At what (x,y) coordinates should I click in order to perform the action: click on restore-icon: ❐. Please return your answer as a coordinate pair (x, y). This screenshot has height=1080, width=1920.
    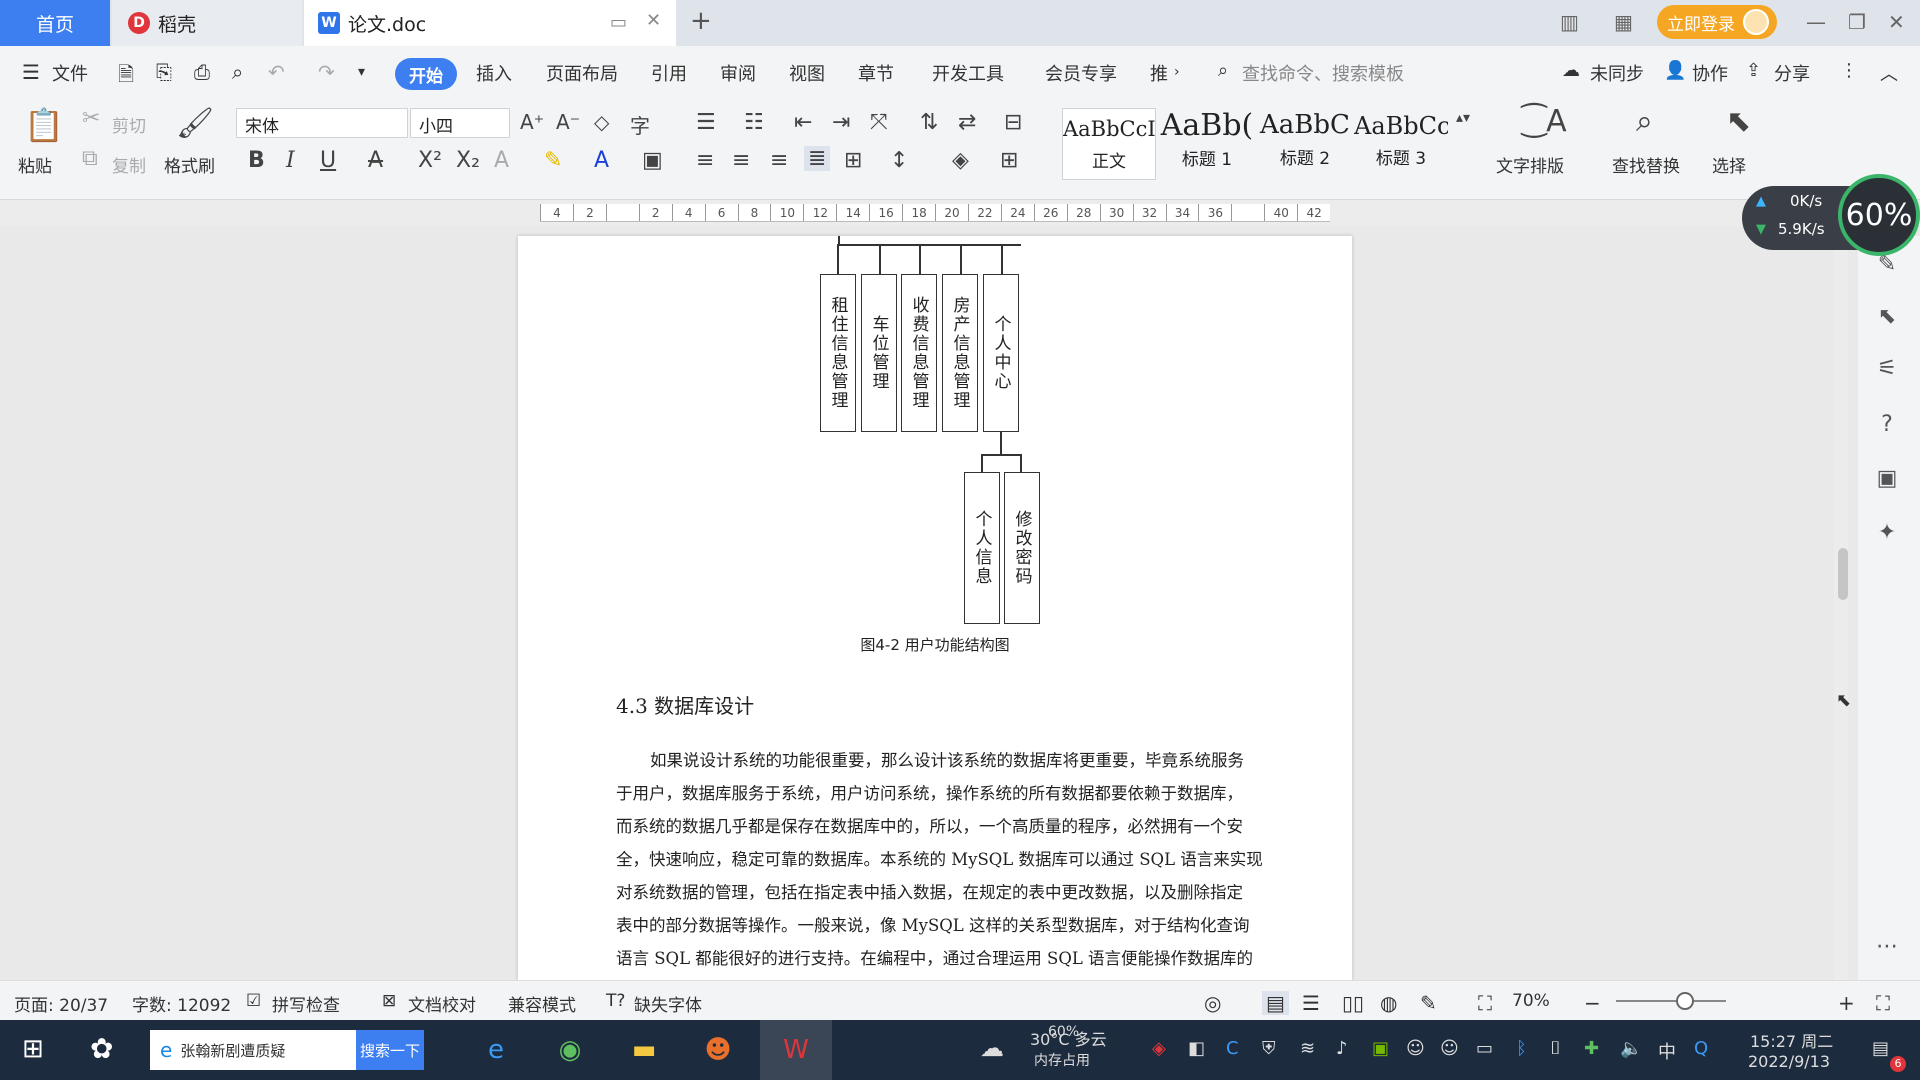
    Looking at the image, I should click on (1857, 22).